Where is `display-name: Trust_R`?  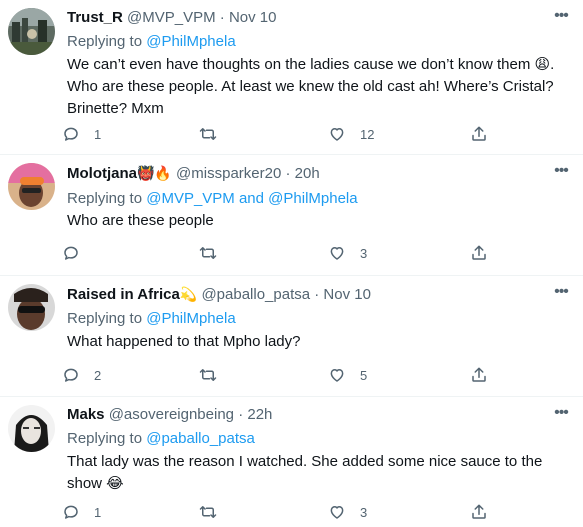 display-name: Trust_R is located at coordinates (95, 17).